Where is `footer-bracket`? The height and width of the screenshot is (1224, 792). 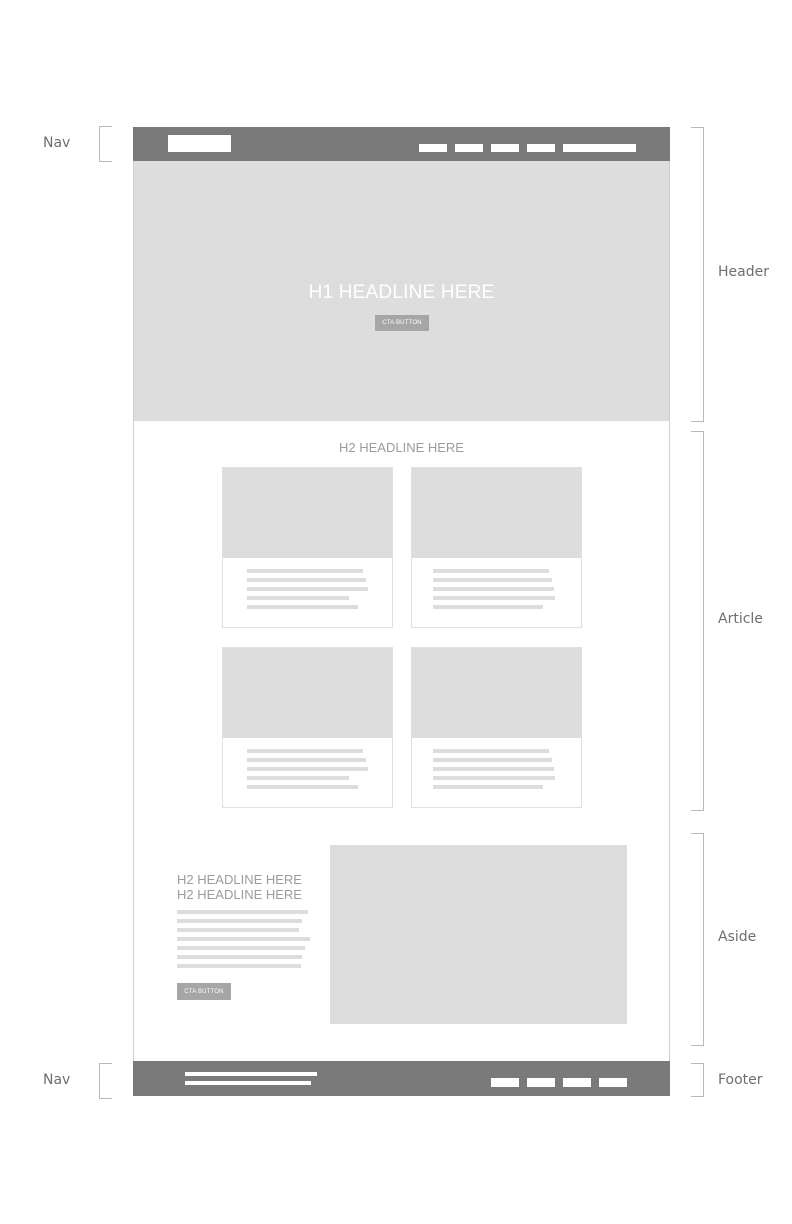 footer-bracket is located at coordinates (697, 1080).